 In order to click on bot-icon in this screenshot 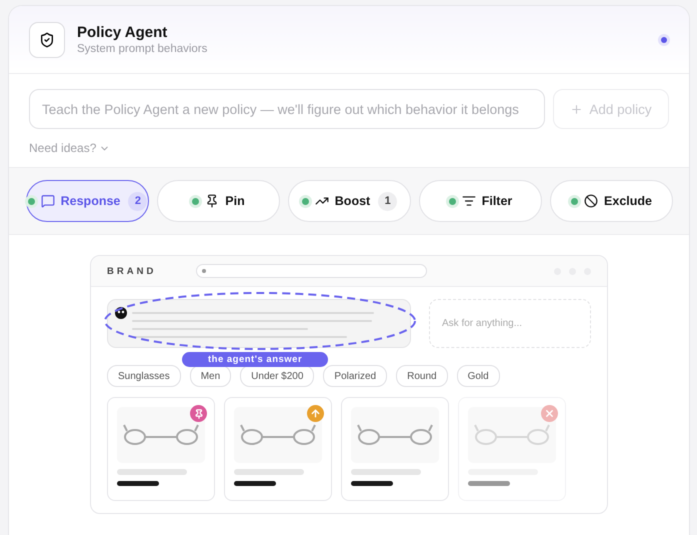, I will do `click(121, 313)`.